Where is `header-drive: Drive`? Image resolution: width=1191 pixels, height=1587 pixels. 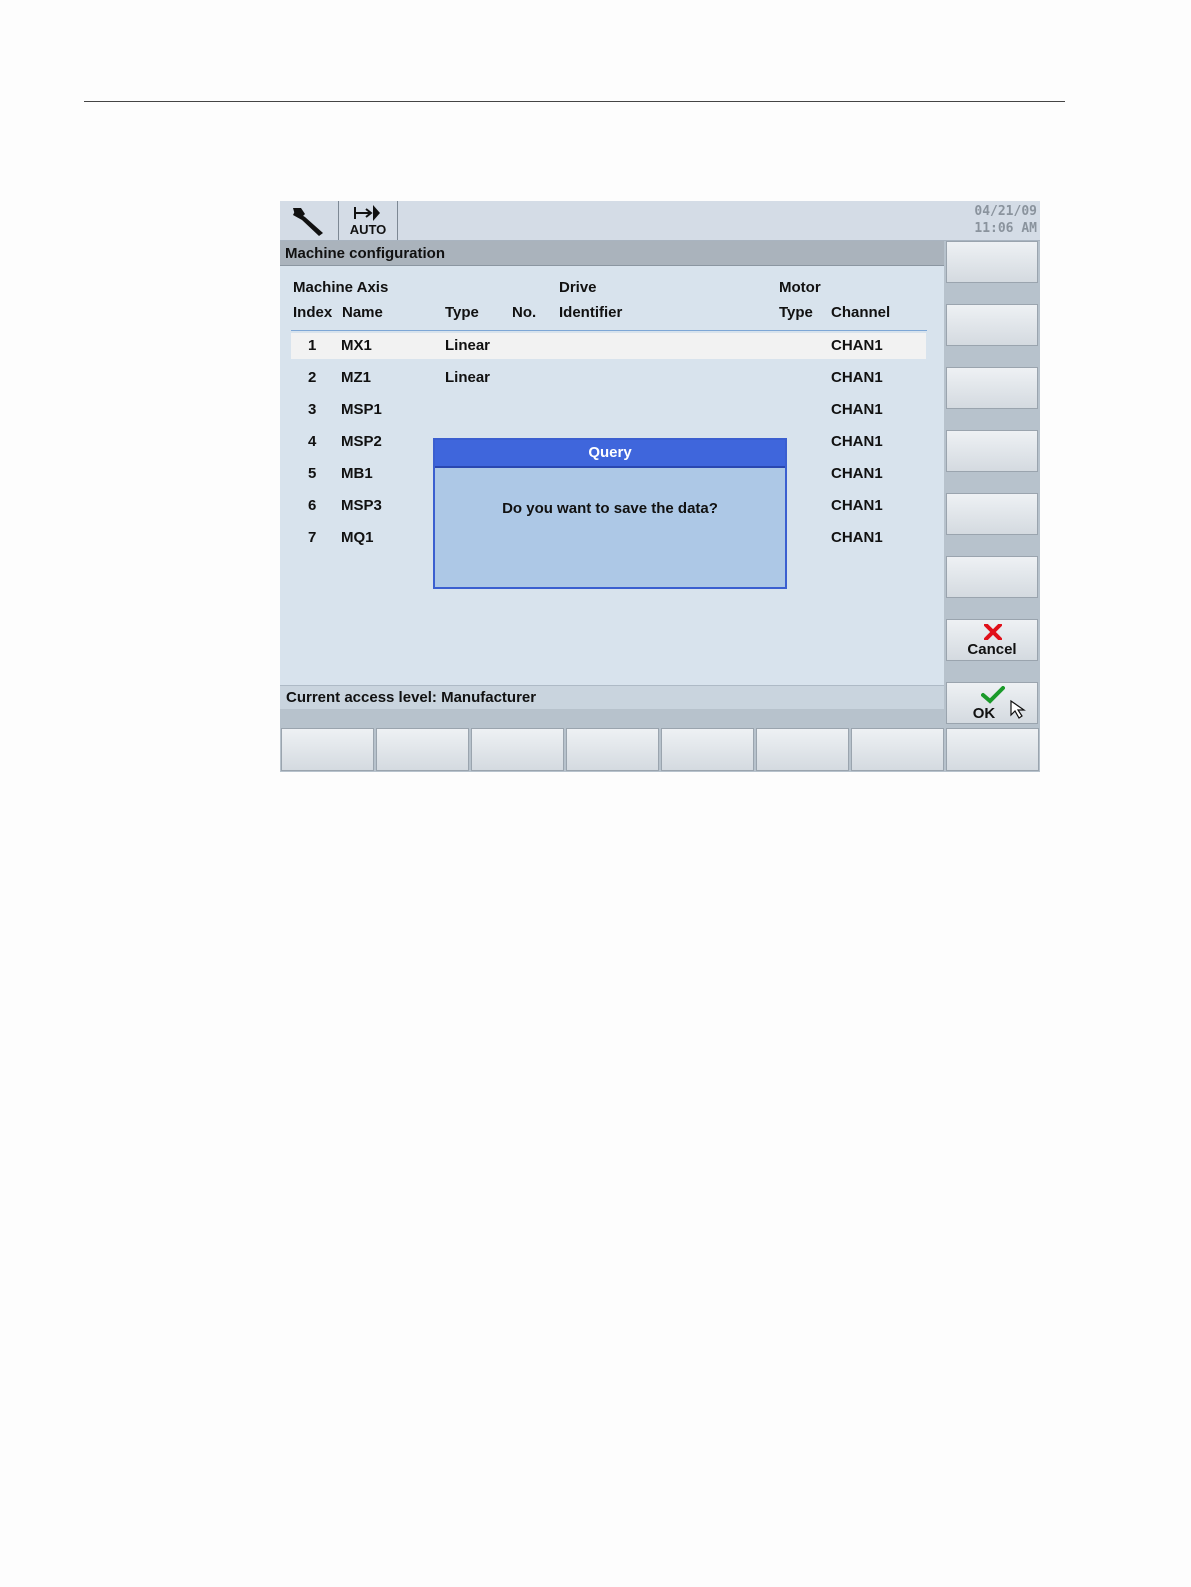
header-drive: Drive is located at coordinates (578, 287).